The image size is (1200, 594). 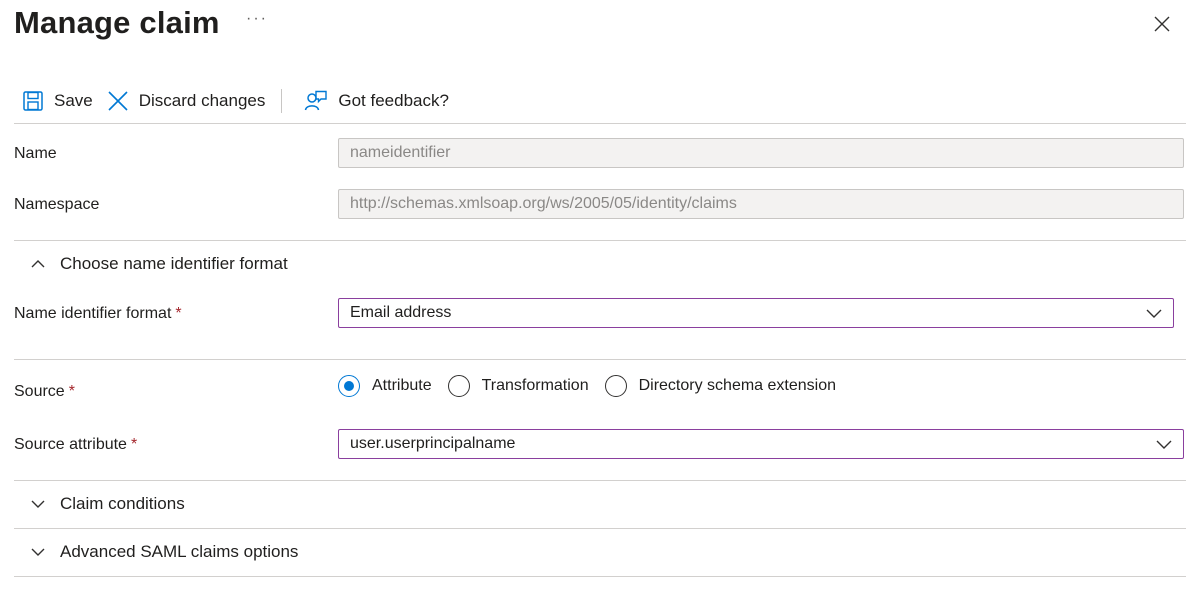 I want to click on radio-label: Attribute, so click(x=402, y=385).